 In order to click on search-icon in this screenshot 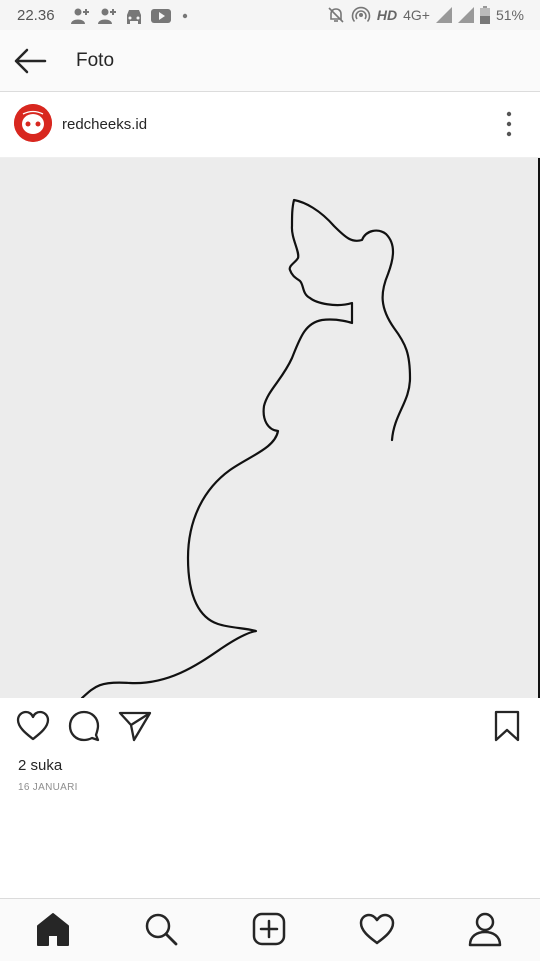, I will do `click(161, 929)`.